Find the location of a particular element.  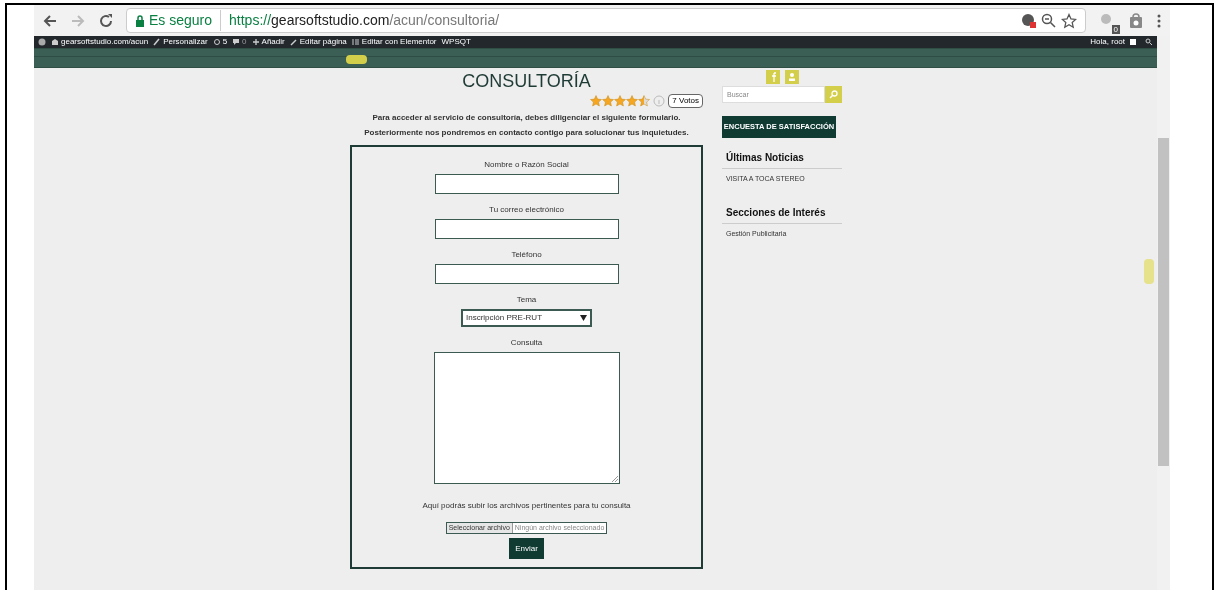

forward-icon is located at coordinates (78, 20).